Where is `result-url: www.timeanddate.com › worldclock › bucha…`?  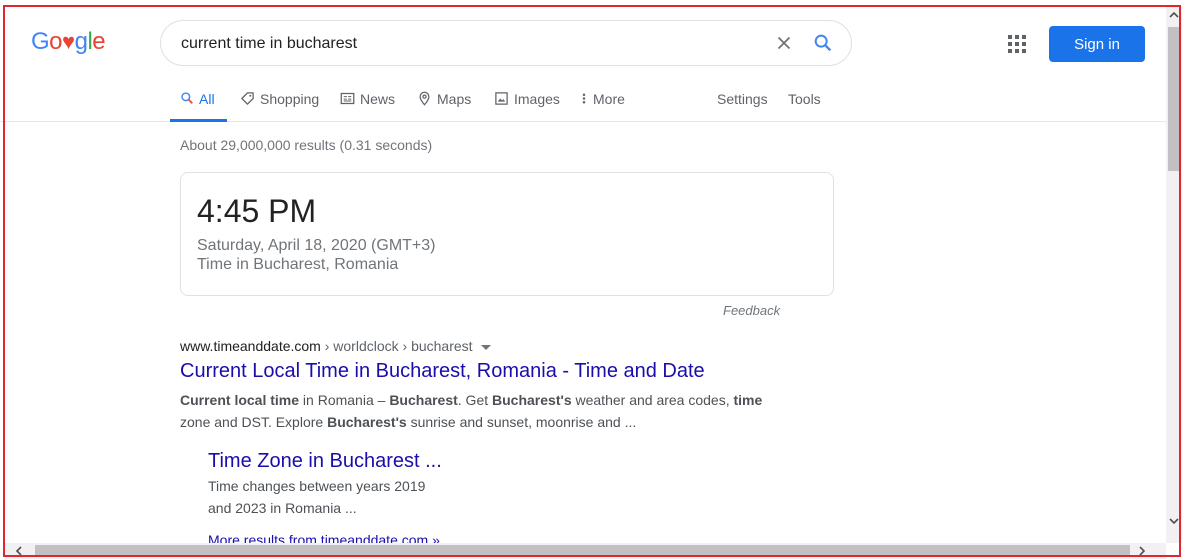
result-url: www.timeanddate.com › worldclock › bucha… is located at coordinates (335, 346).